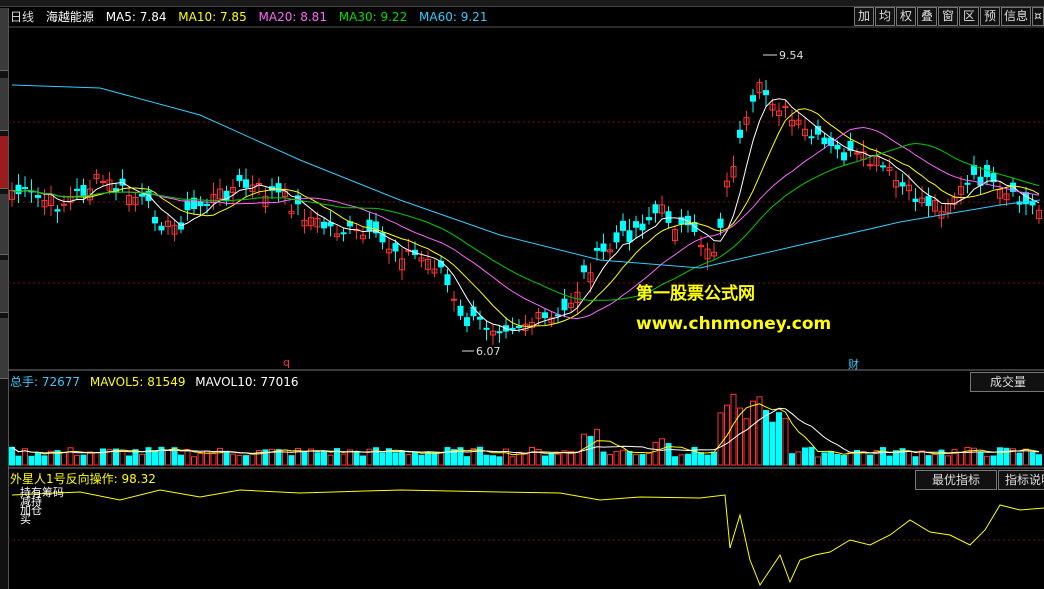  I want to click on indicator-help-button: 指标说明, so click(1021, 480).